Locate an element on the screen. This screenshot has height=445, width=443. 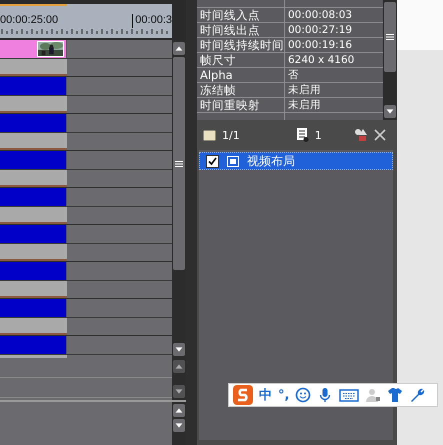
smiley-icon is located at coordinates (303, 395).